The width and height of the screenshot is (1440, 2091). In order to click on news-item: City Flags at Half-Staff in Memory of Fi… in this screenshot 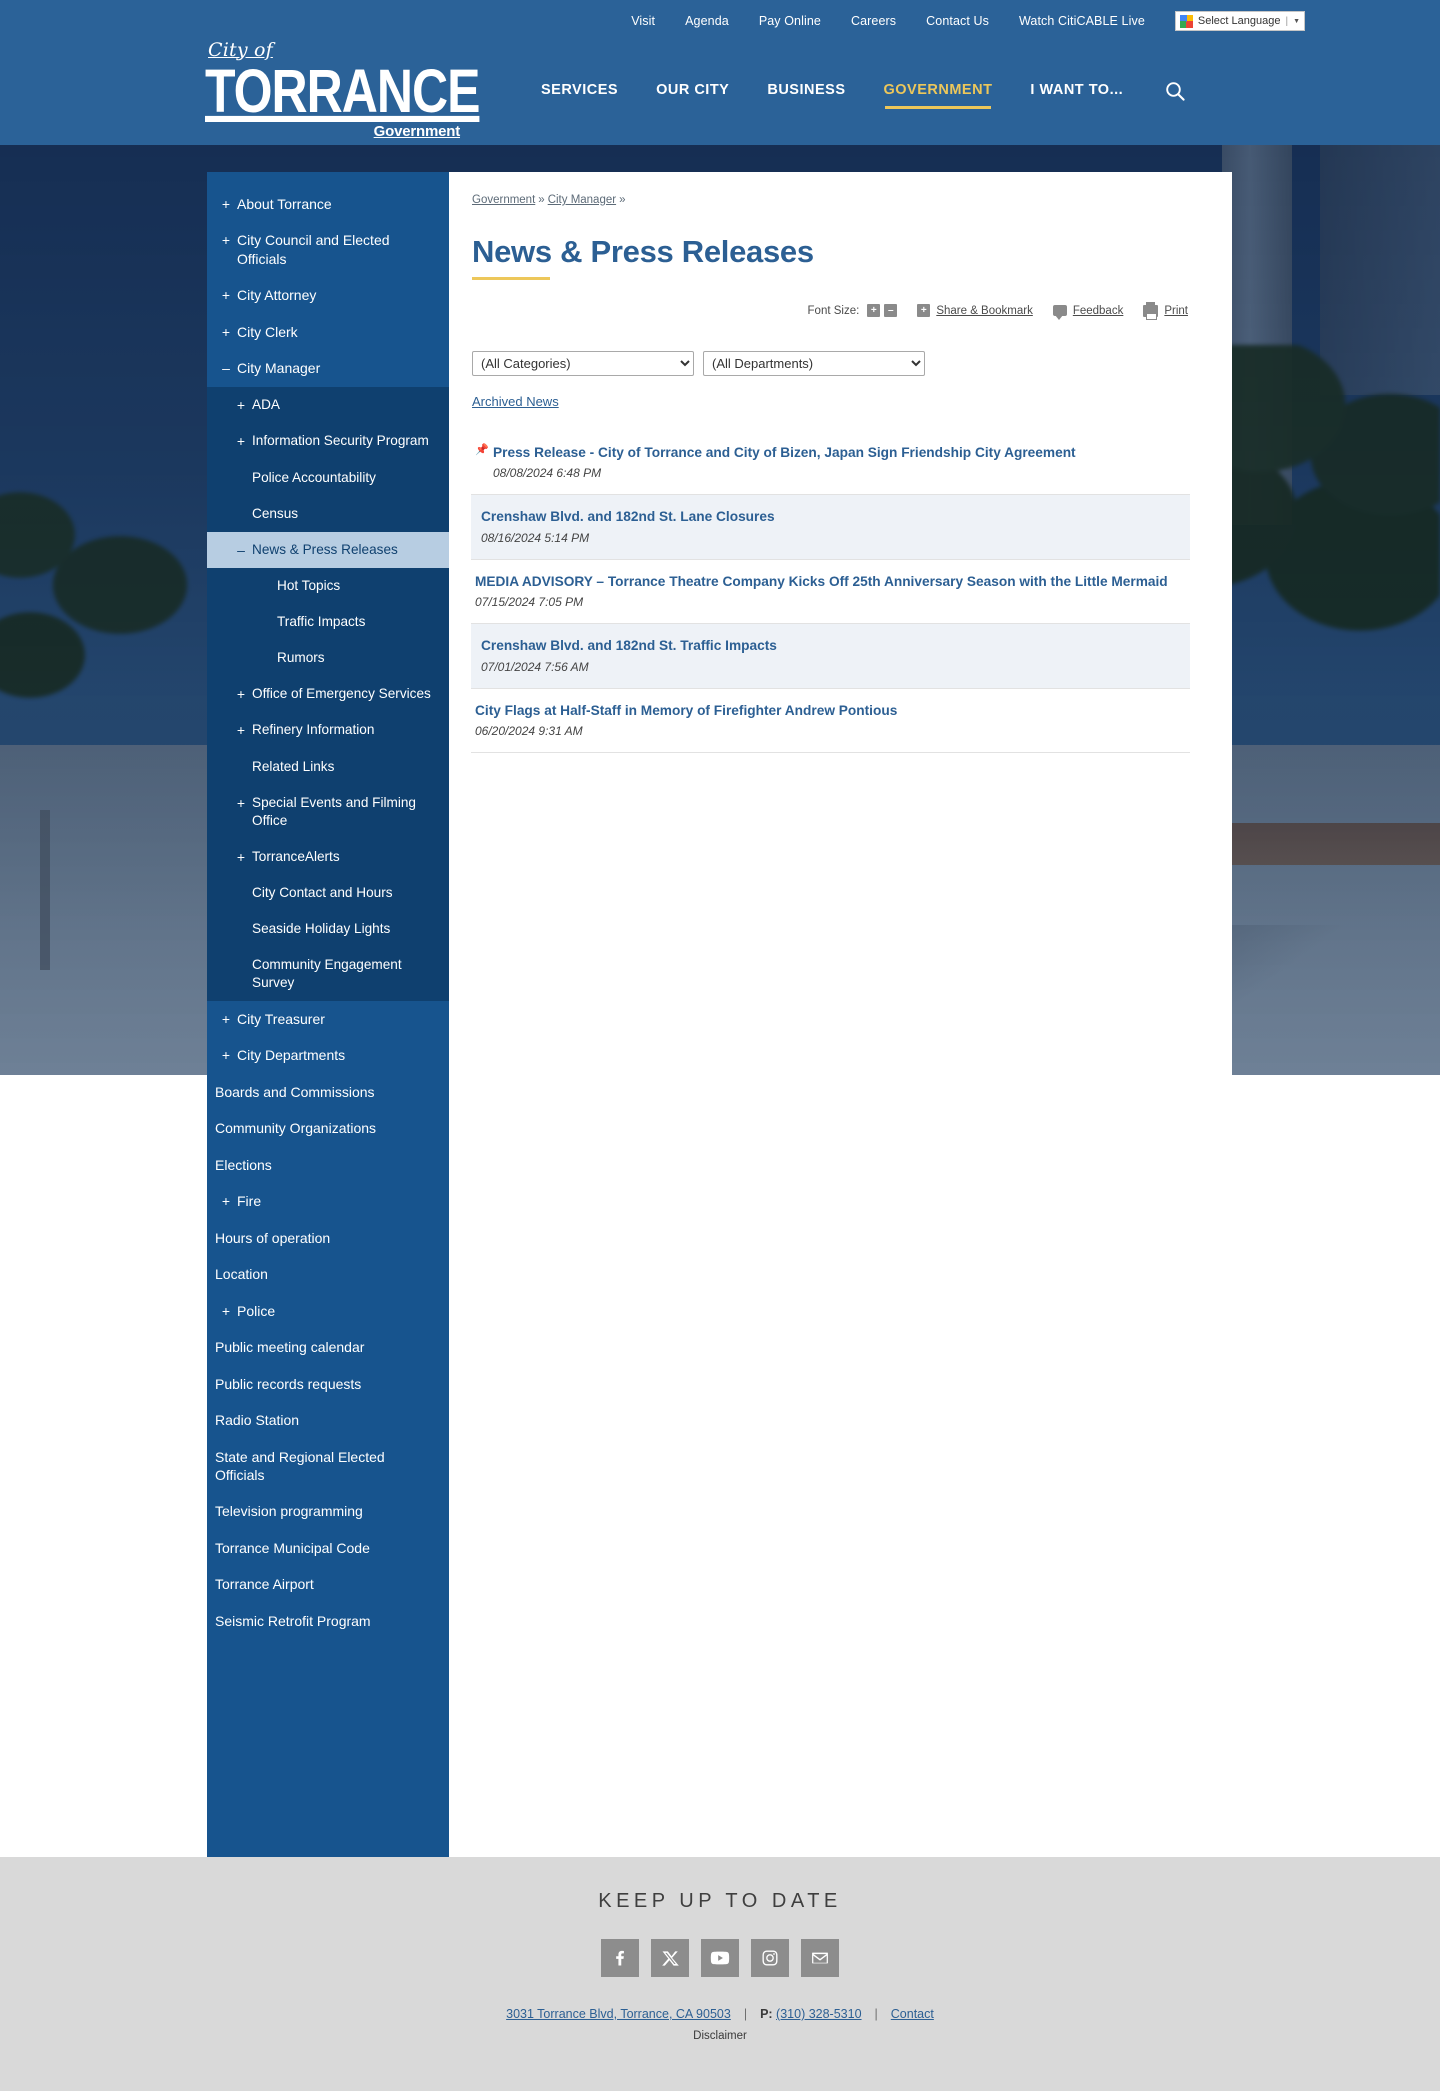, I will do `click(830, 721)`.